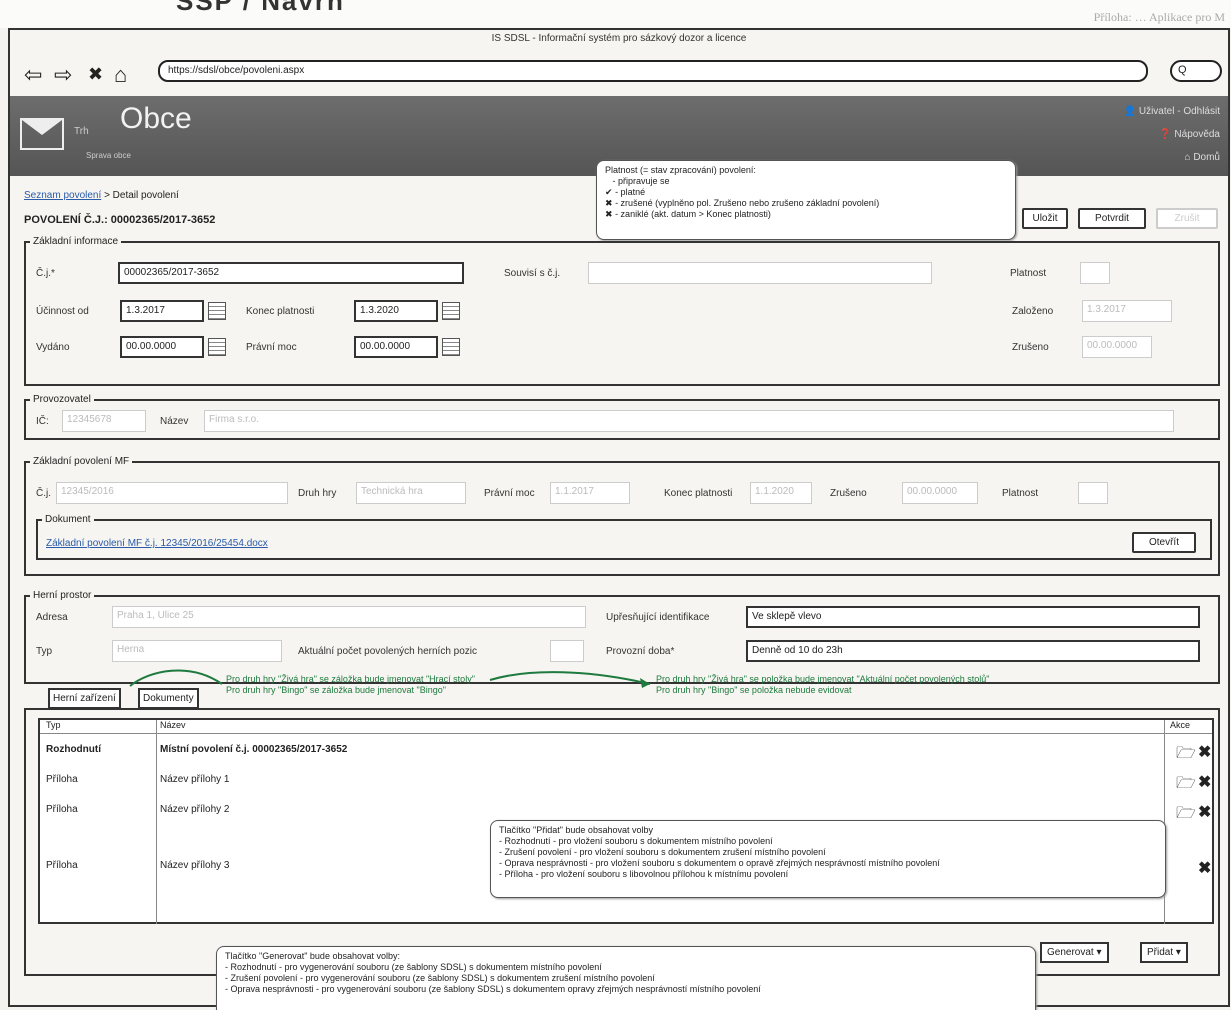  What do you see at coordinates (42, 421) in the screenshot?
I see `ico-label: IČ:` at bounding box center [42, 421].